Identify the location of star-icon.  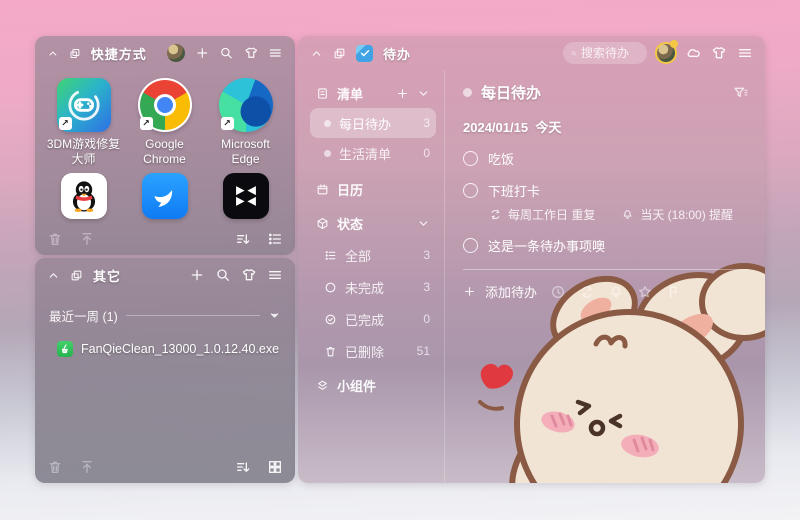
(645, 292).